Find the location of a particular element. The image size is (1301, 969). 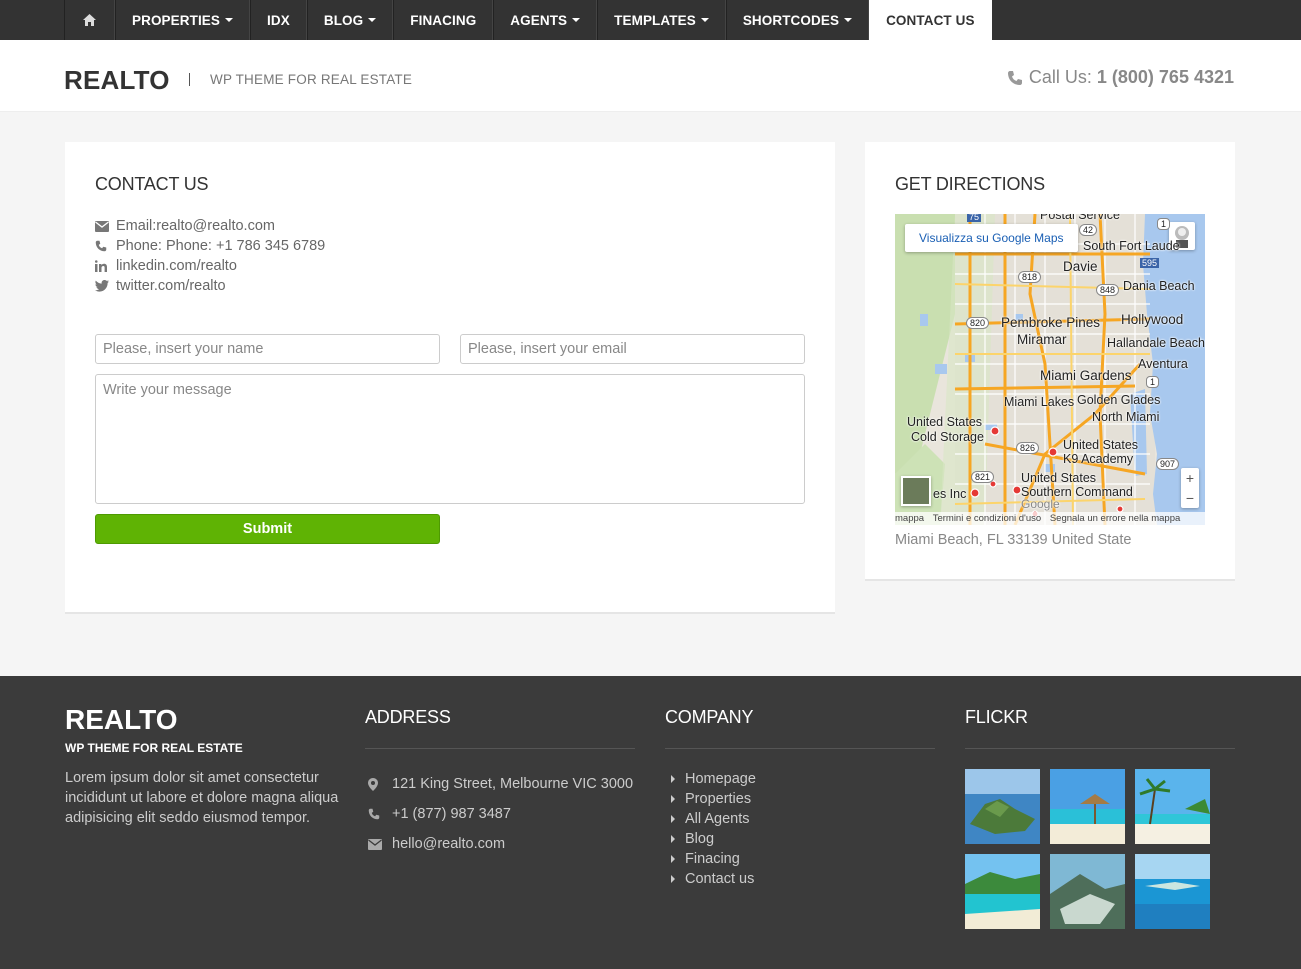

zoom-in-button: + is located at coordinates (1190, 478).